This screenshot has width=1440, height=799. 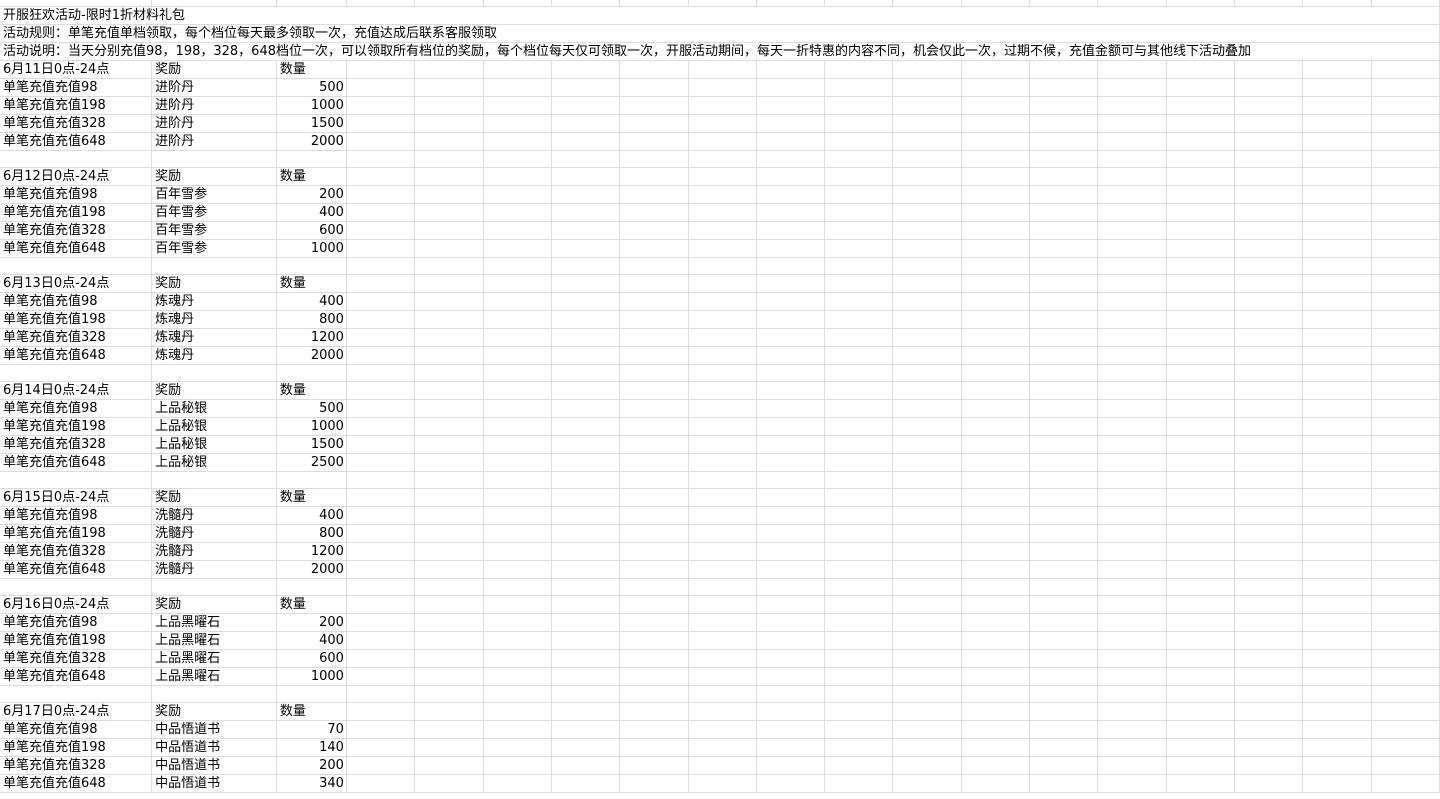 What do you see at coordinates (76, 497) in the screenshot?
I see `day-date-cell: 6月15日0点-24点` at bounding box center [76, 497].